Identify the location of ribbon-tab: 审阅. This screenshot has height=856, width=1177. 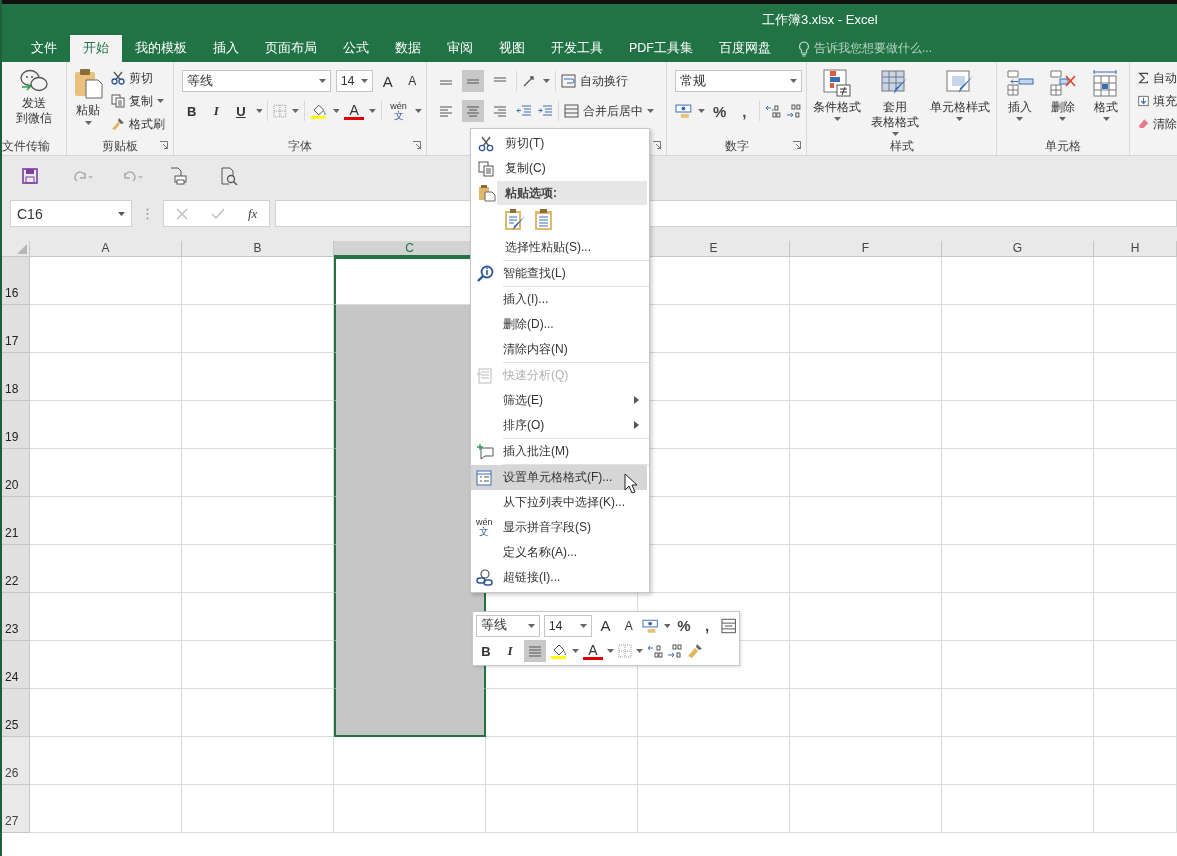
(460, 48).